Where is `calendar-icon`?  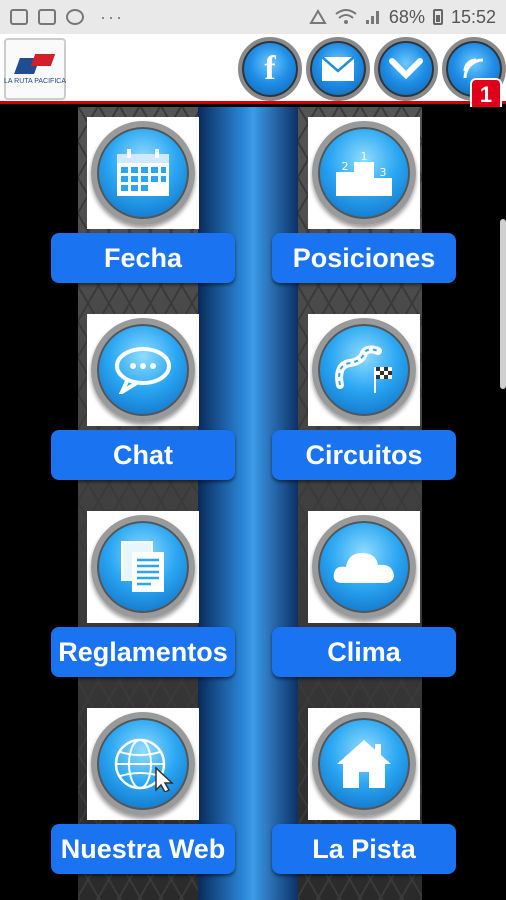
calendar-icon is located at coordinates (143, 172).